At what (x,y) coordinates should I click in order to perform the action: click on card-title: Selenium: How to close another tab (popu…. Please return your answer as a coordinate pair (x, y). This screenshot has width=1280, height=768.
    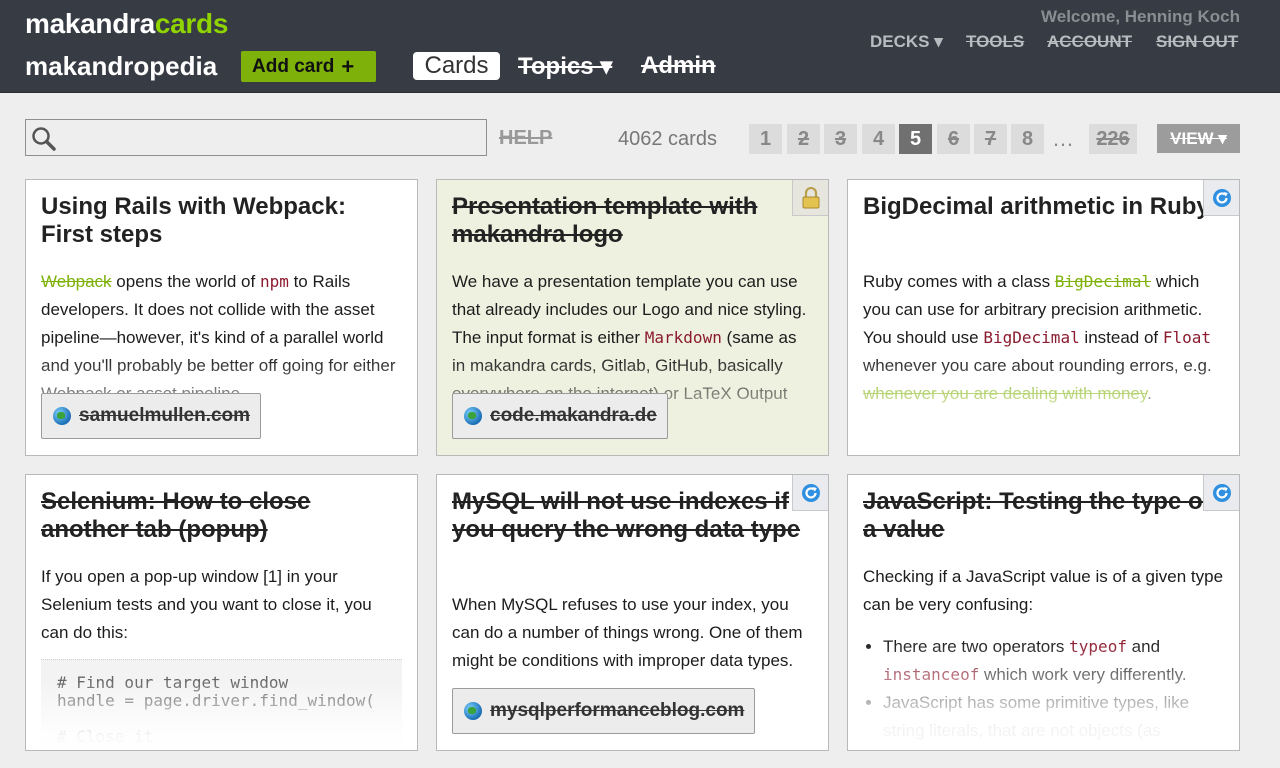
    Looking at the image, I should click on (219, 516).